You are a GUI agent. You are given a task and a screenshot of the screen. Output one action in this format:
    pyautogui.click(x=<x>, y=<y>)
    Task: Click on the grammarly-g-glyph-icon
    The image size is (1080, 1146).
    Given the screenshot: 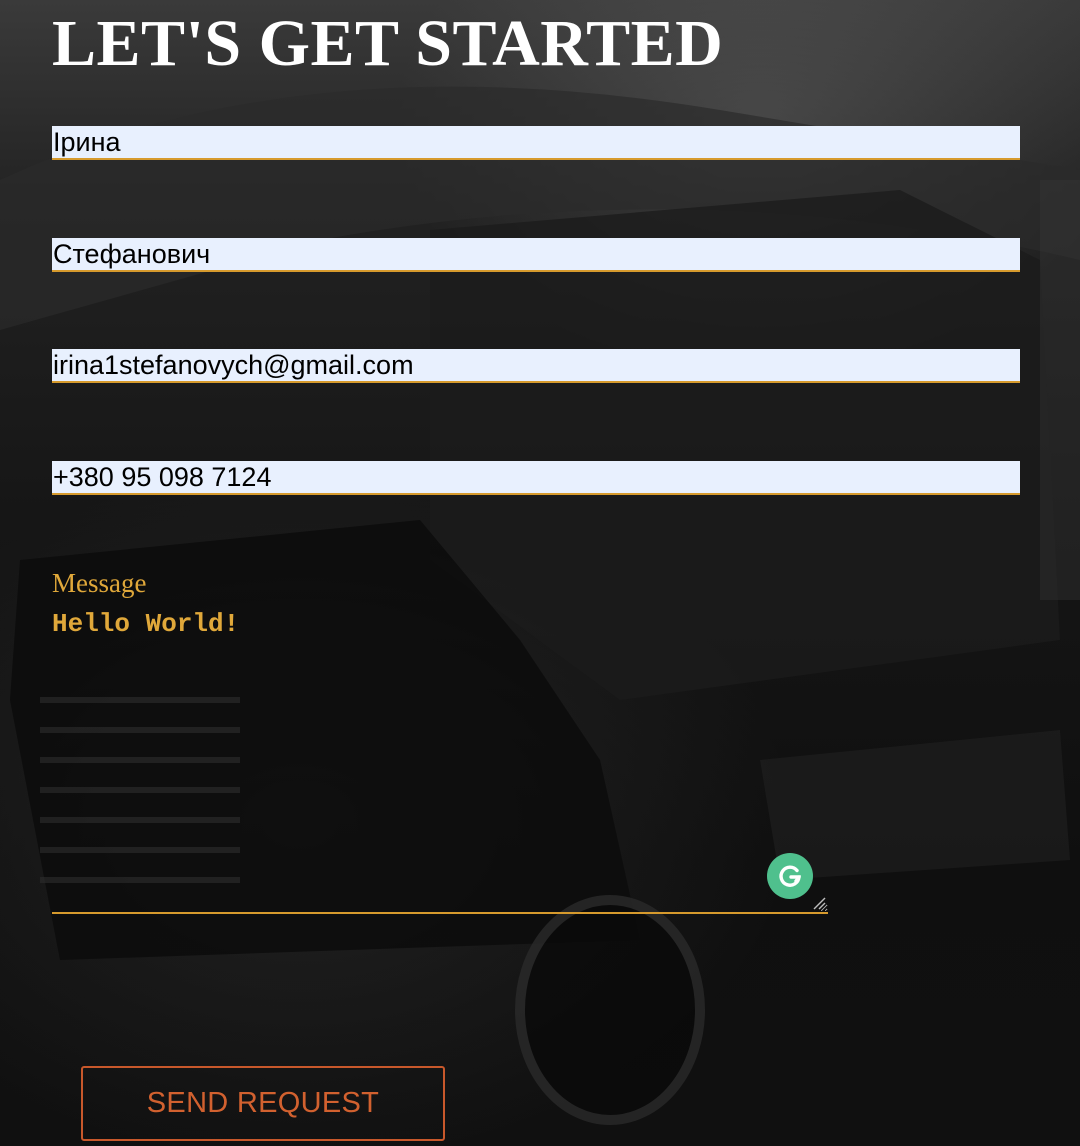 What is the action you would take?
    pyautogui.click(x=790, y=876)
    